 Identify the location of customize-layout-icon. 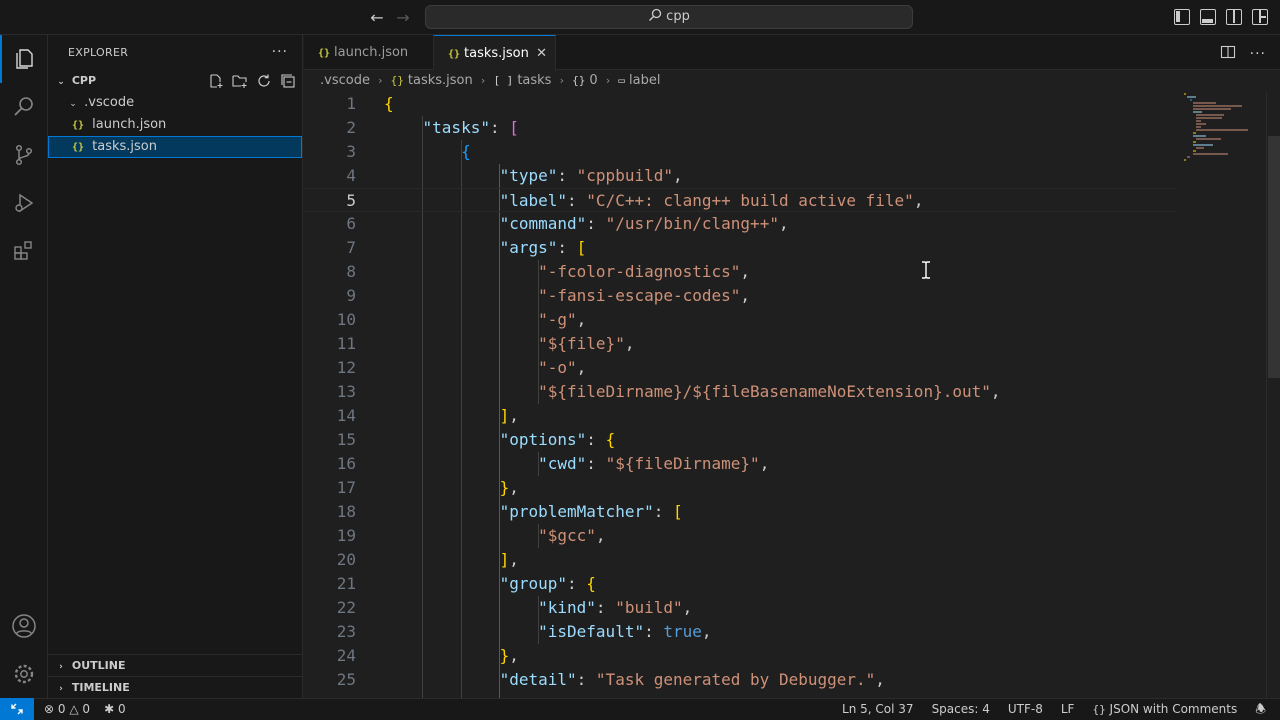
(1260, 17).